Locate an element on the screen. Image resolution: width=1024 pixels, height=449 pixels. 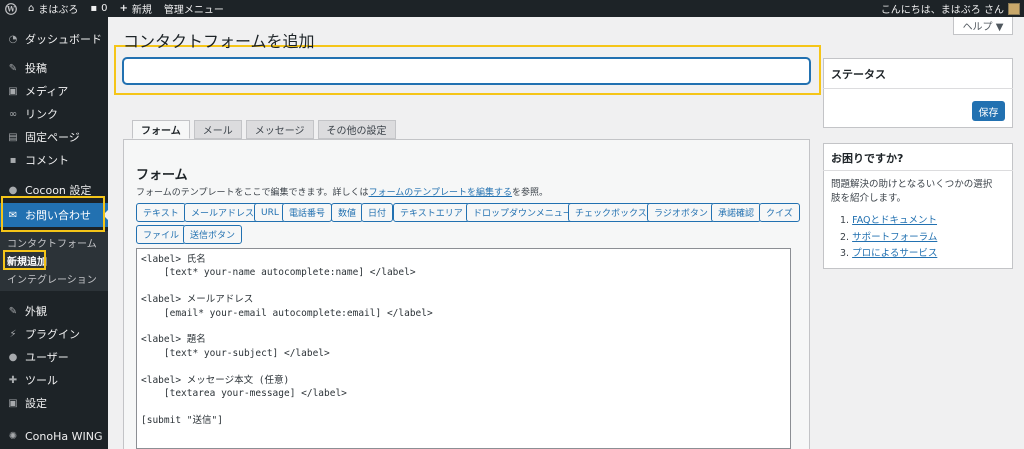
sidebar-item-label: 固定ページ is located at coordinates (52, 137).